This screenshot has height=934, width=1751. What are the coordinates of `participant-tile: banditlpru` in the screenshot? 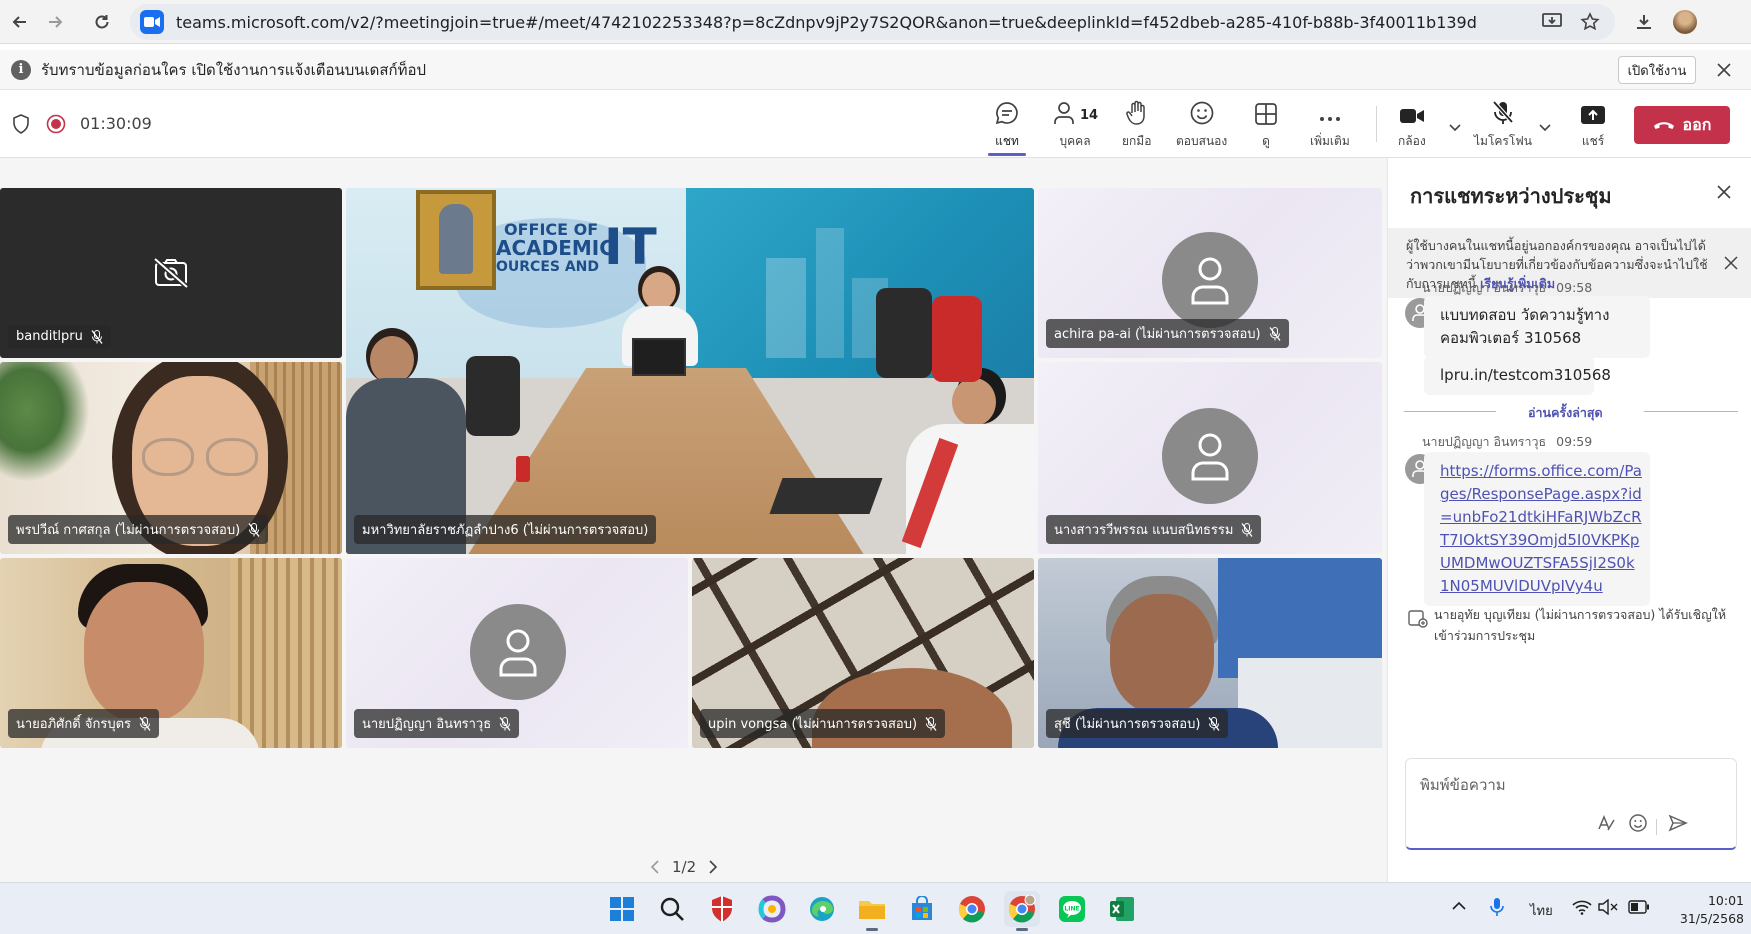 It's located at (171, 273).